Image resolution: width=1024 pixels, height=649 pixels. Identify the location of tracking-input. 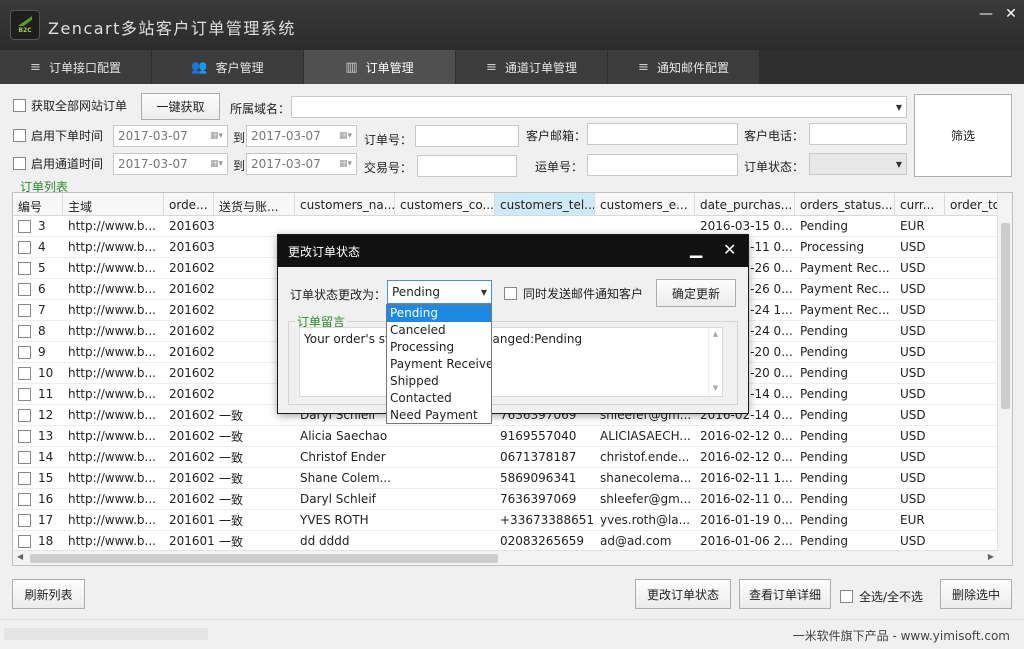
(662, 165).